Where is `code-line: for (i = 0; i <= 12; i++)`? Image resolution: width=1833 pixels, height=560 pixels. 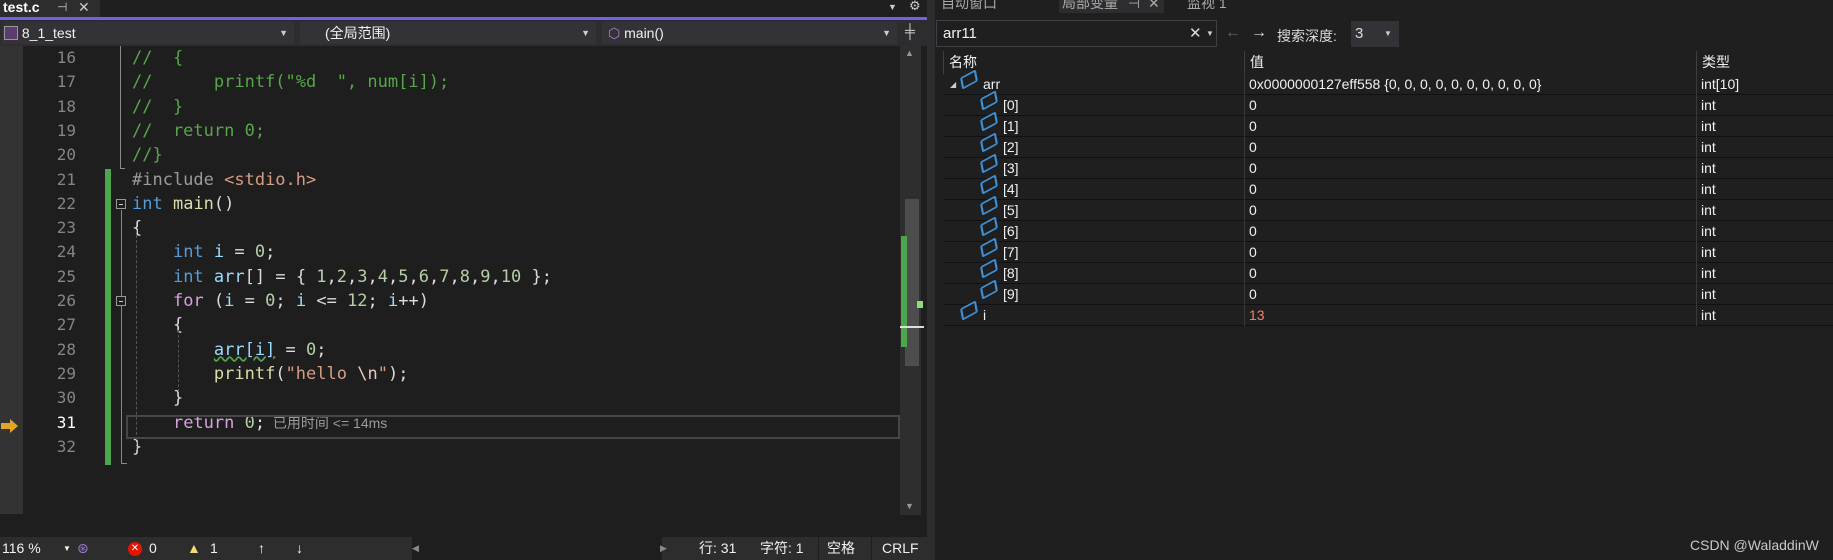
code-line: for (i = 0; i <= 12; i++) is located at coordinates (280, 301).